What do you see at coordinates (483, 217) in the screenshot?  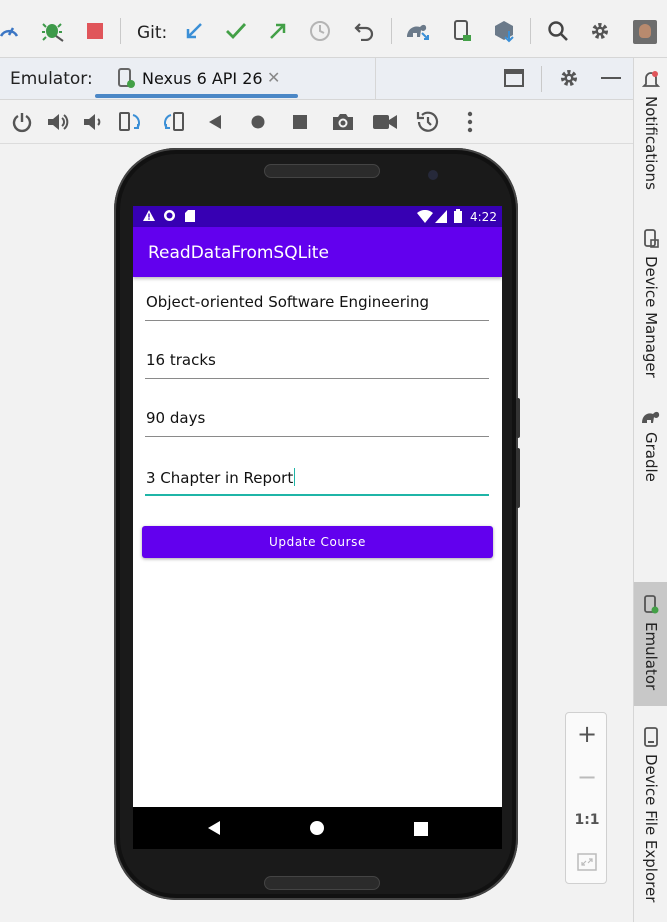 I see `status-time: 4:22` at bounding box center [483, 217].